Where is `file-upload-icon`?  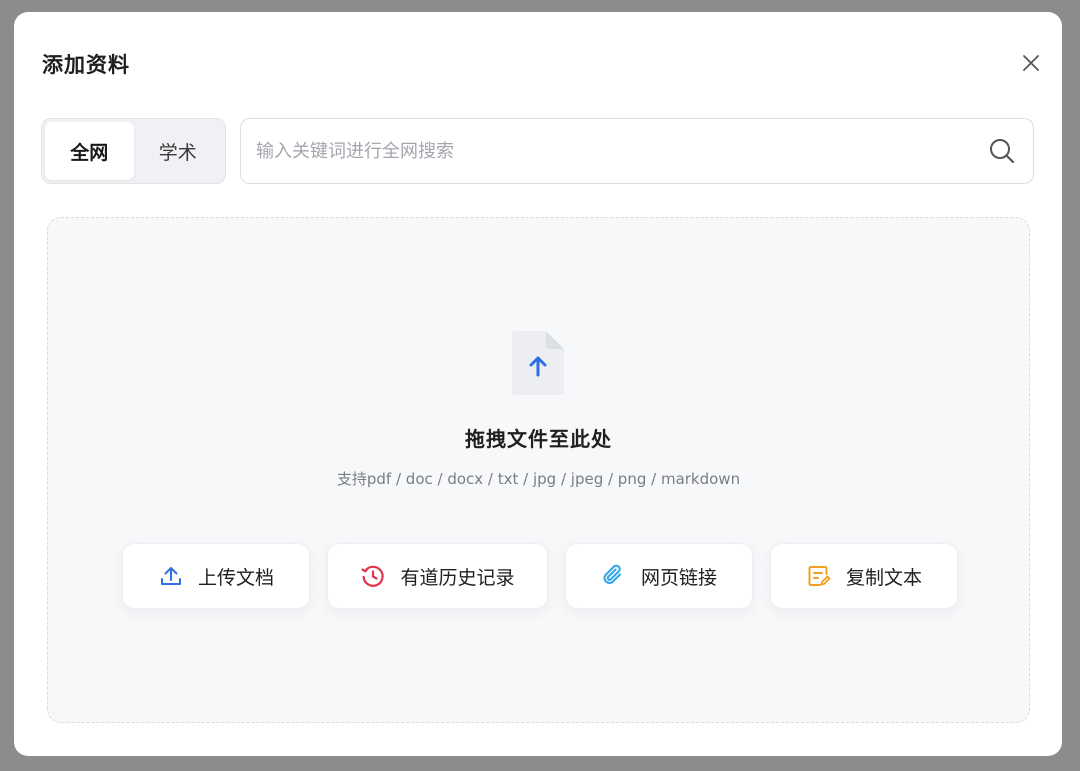
file-upload-icon is located at coordinates (538, 363).